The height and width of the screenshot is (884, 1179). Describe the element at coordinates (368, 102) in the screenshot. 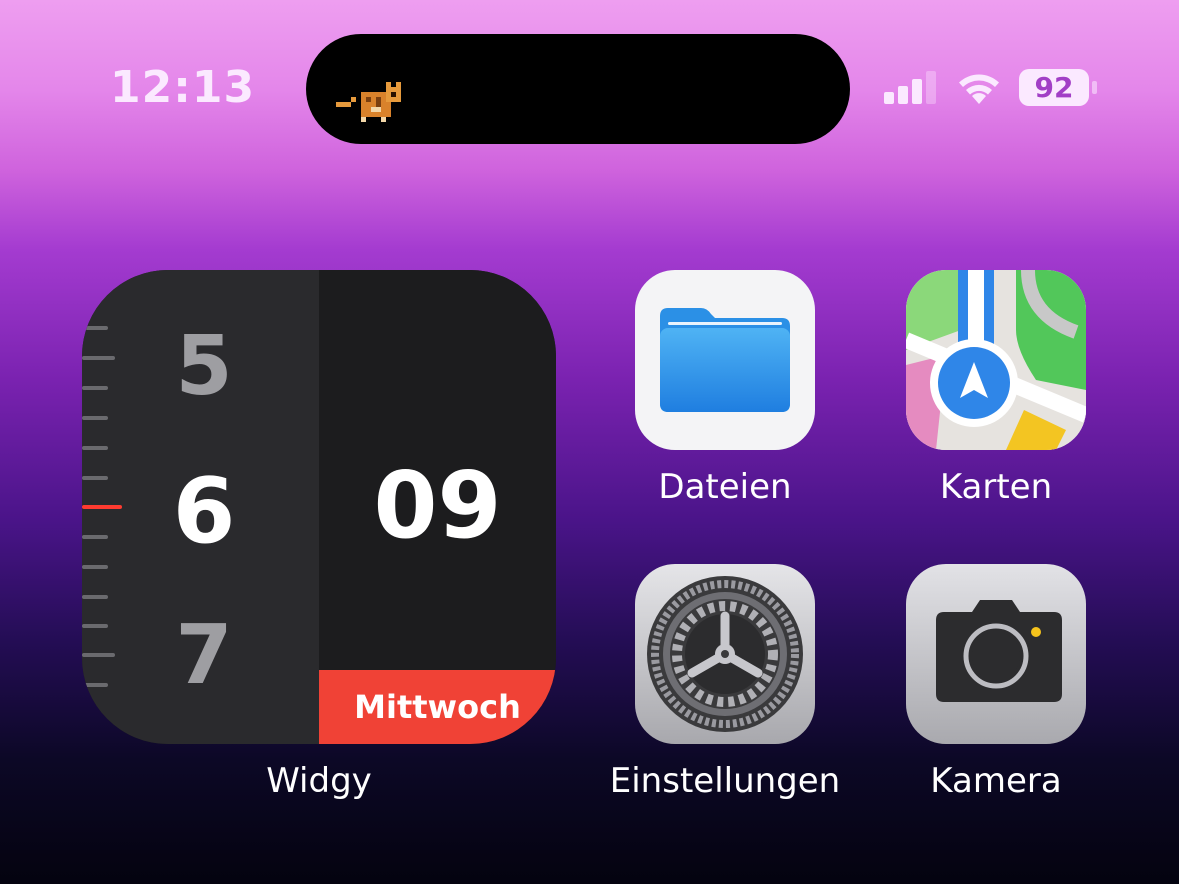

I see `pixel-cat-icon` at that location.